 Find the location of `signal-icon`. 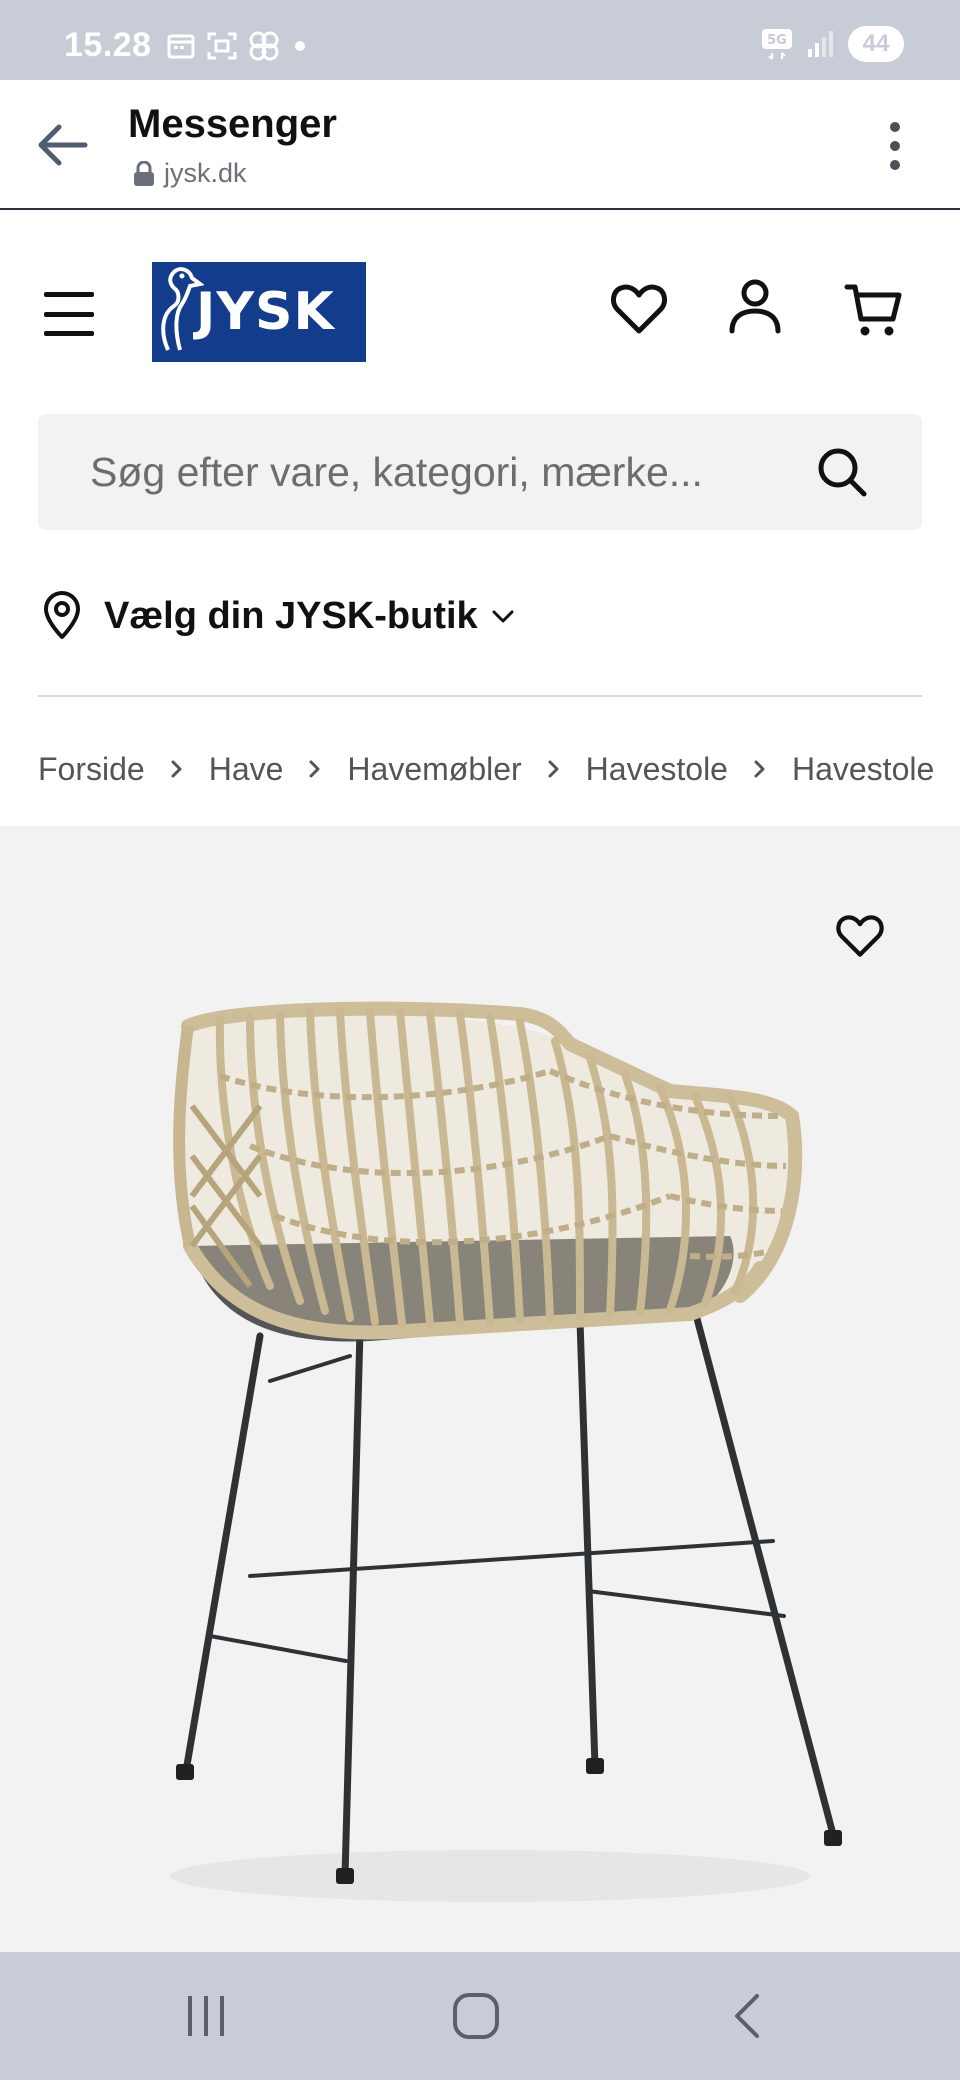

signal-icon is located at coordinates (820, 44).